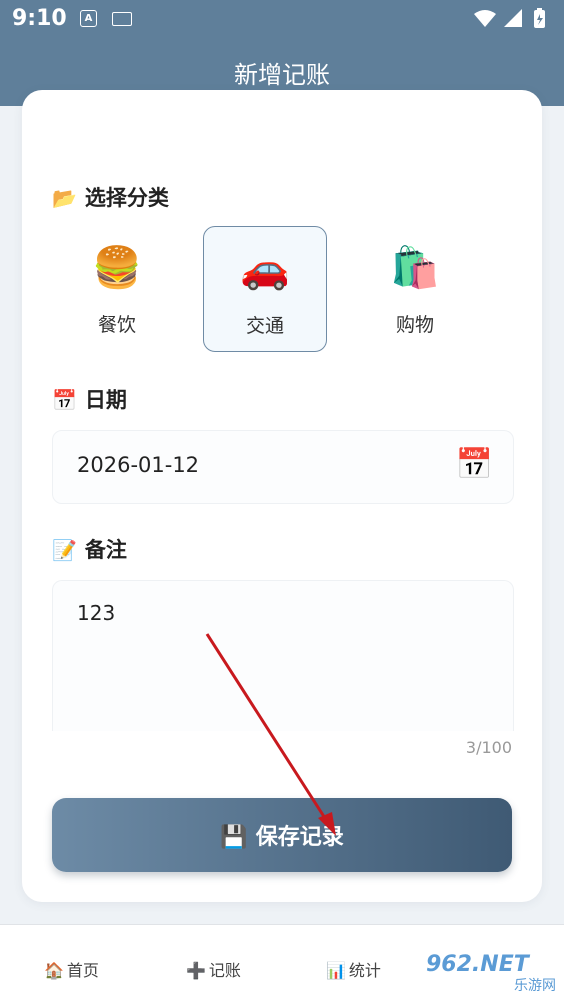 This screenshot has width=564, height=1005. I want to click on memo-icon: 📝, so click(64, 550).